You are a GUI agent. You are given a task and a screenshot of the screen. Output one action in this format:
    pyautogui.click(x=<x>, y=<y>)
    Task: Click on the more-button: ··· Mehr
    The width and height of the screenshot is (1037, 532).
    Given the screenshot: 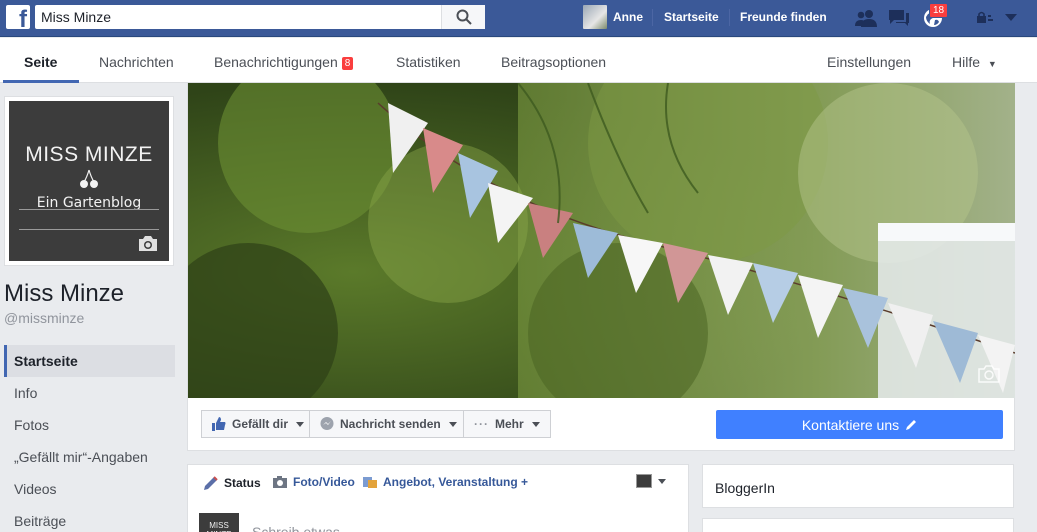 What is the action you would take?
    pyautogui.click(x=507, y=424)
    